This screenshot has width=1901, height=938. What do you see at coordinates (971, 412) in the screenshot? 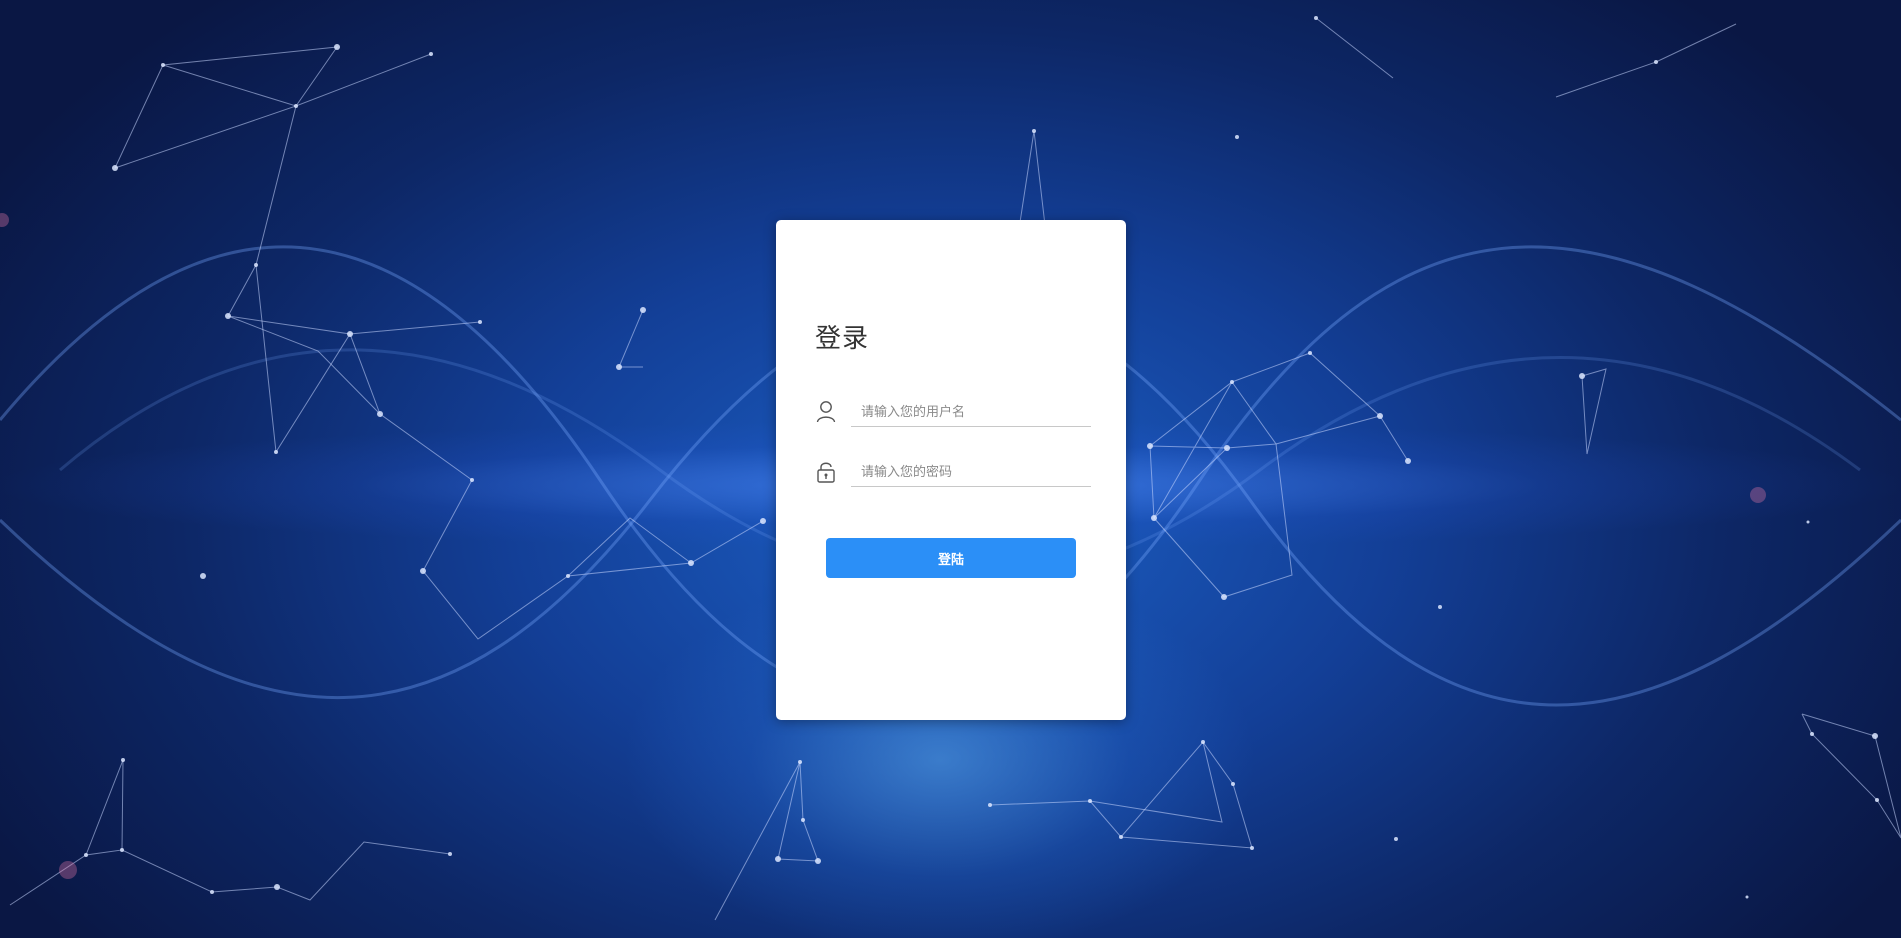
I see `username-input` at bounding box center [971, 412].